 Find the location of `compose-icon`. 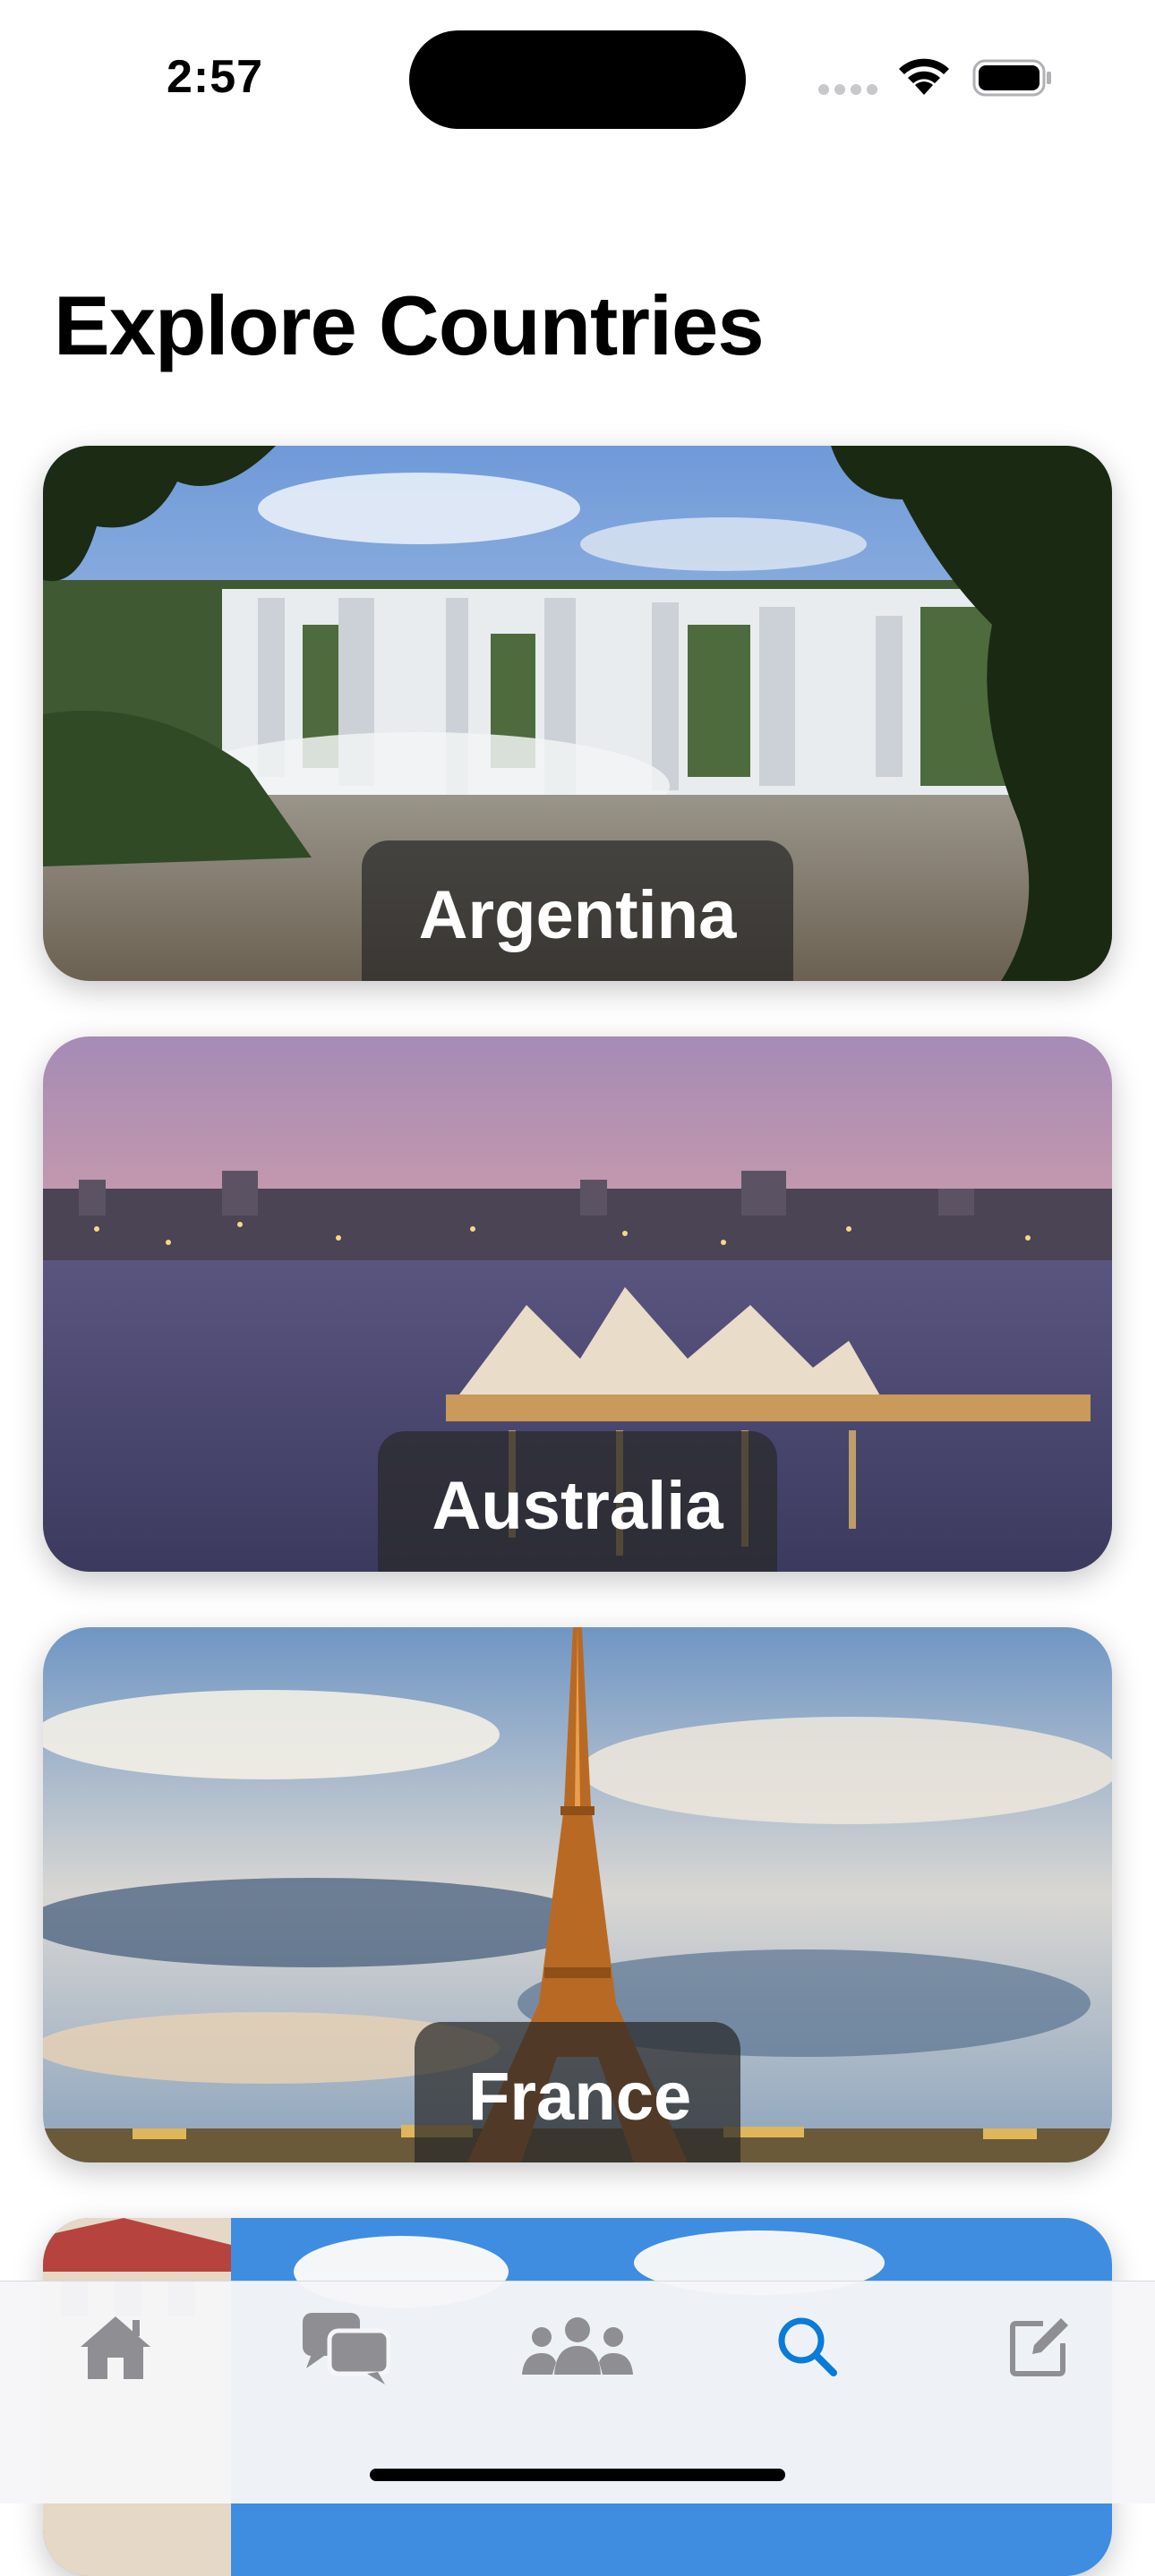

compose-icon is located at coordinates (1039, 2347).